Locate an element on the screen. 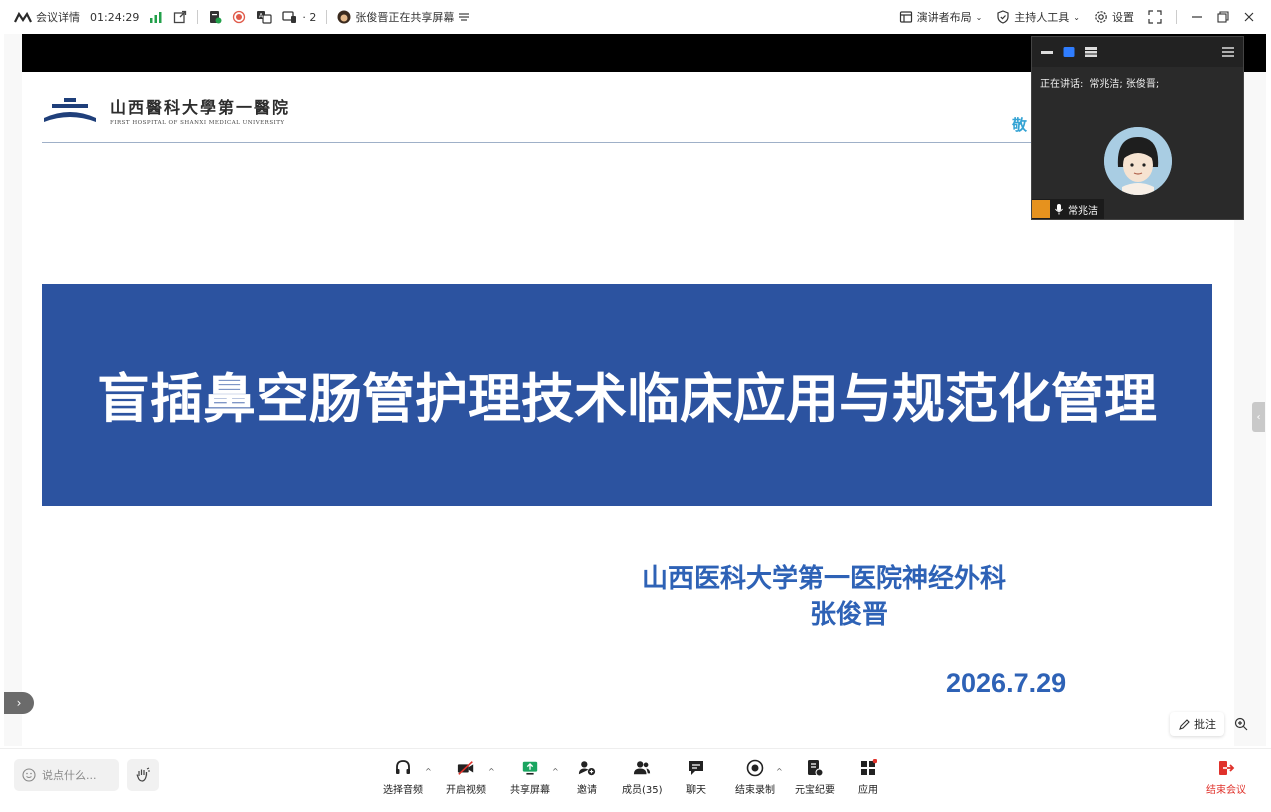  minimize-icon is located at coordinates (1197, 17).